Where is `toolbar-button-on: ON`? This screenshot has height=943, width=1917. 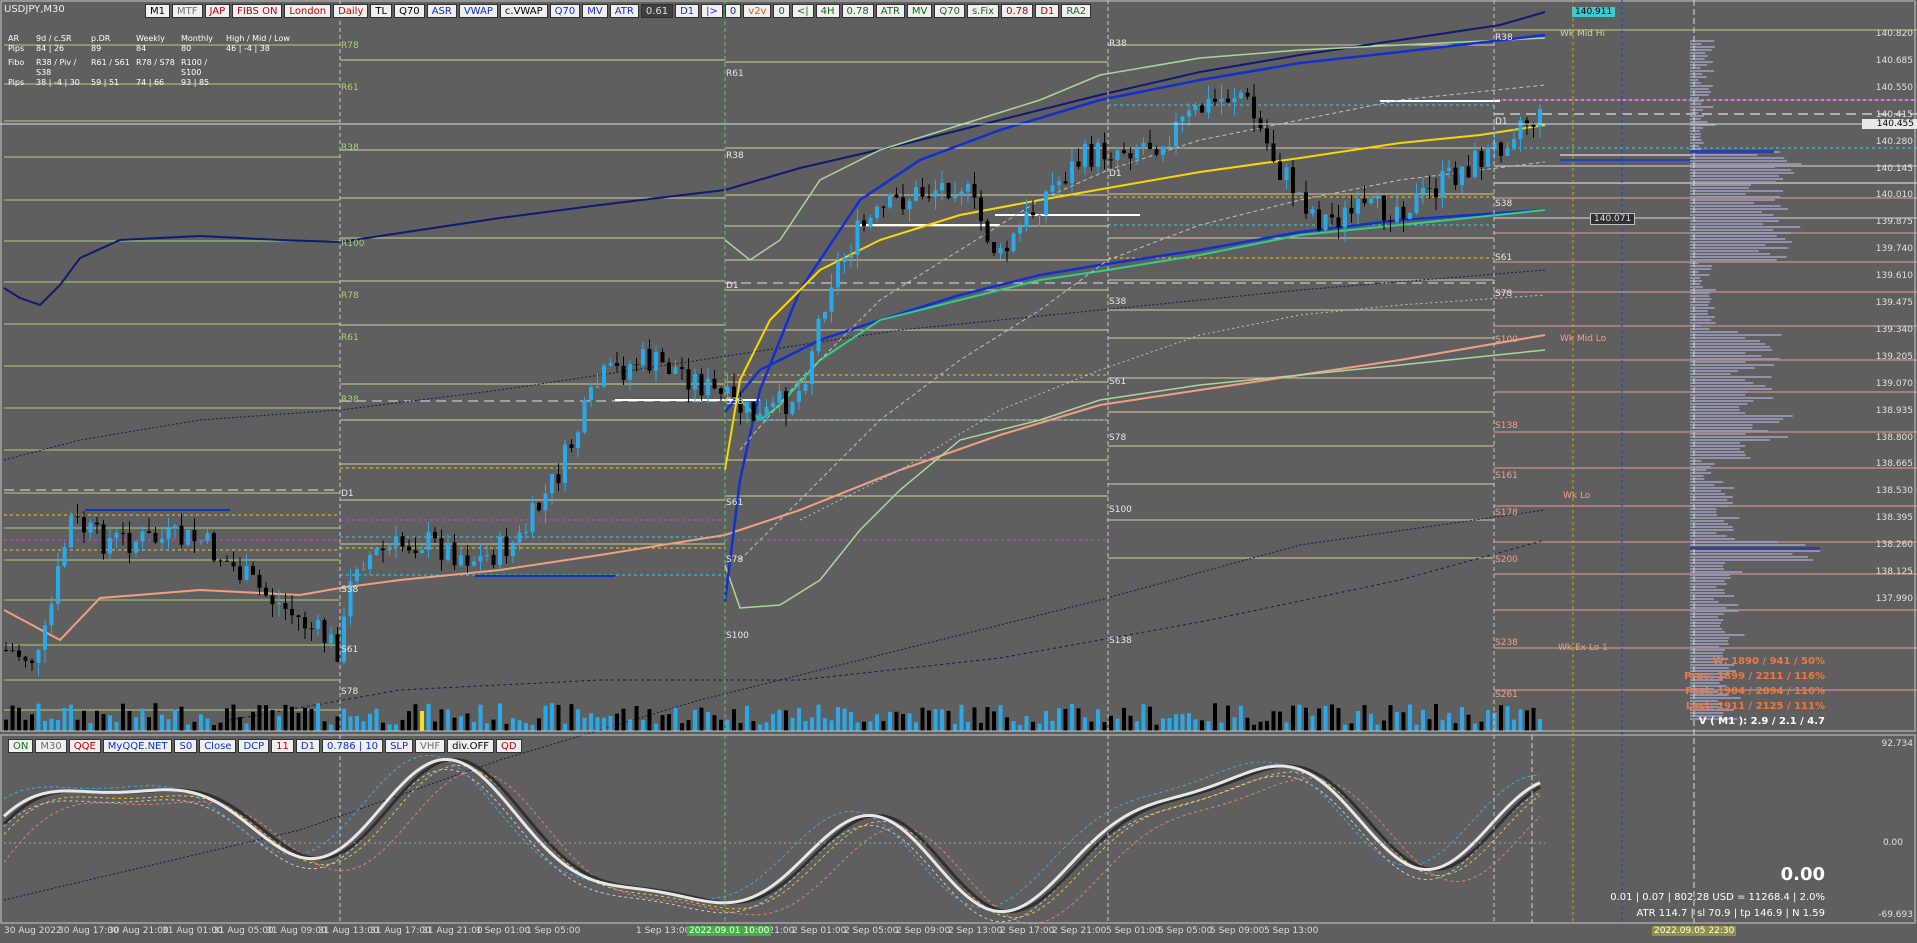
toolbar-button-on: ON is located at coordinates (21, 746).